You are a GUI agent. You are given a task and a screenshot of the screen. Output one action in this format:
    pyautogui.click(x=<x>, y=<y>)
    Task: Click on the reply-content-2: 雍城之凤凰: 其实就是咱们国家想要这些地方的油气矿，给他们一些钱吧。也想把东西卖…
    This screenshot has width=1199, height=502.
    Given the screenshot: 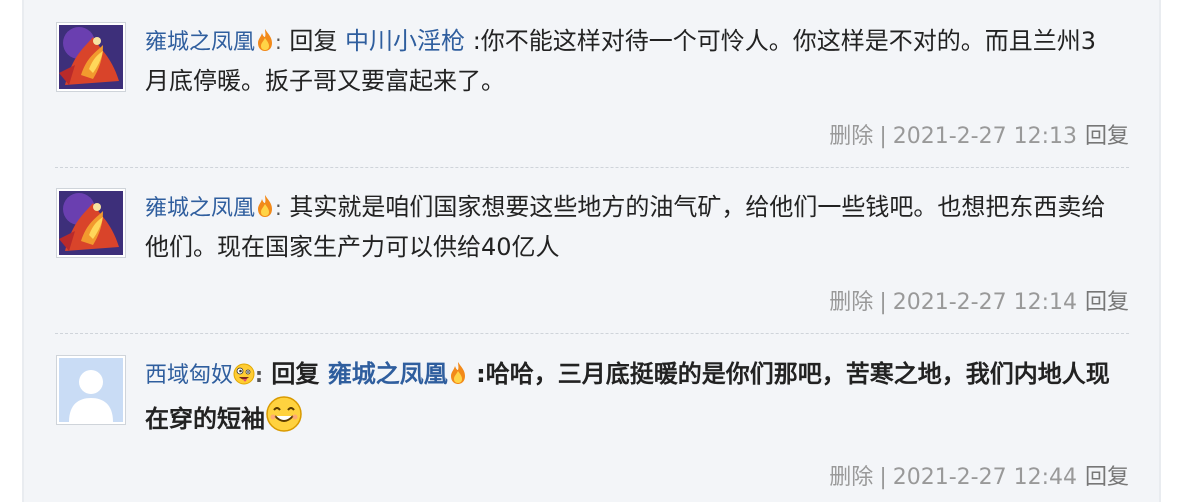 What is the action you would take?
    pyautogui.click(x=632, y=227)
    